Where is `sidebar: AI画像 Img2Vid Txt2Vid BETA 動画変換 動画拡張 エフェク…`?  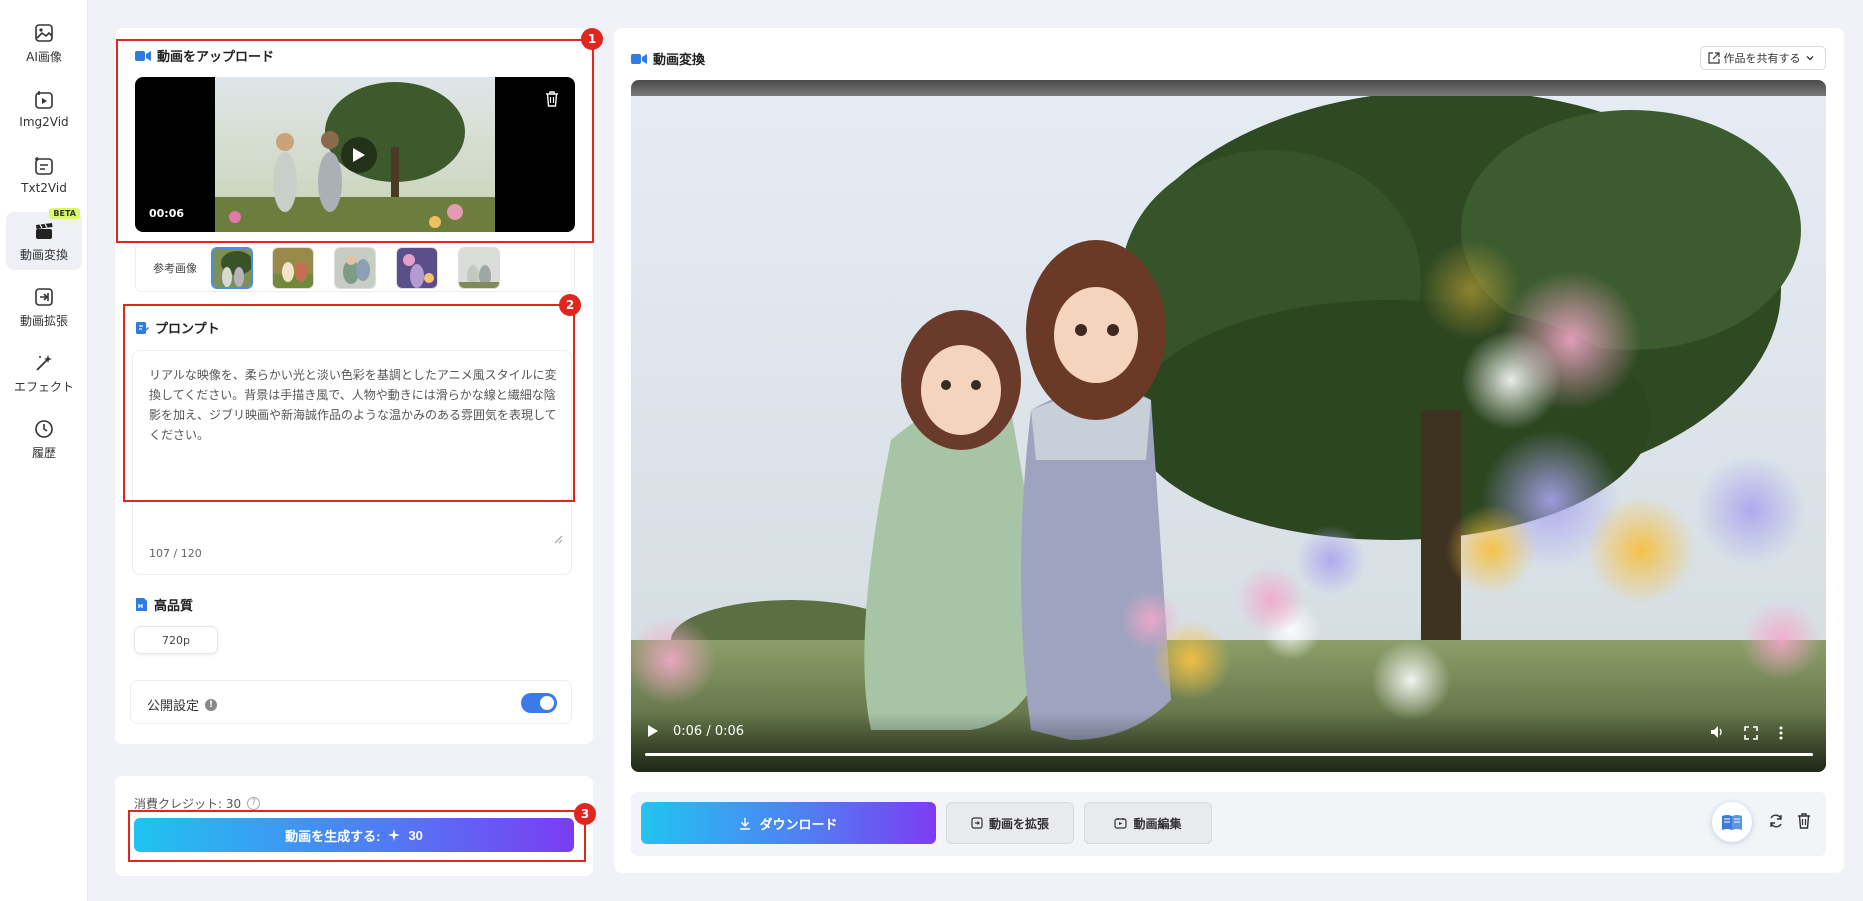
sidebar: AI画像 Img2Vid Txt2Vid BETA 動画変換 動画拡張 エフェク… is located at coordinates (44, 450).